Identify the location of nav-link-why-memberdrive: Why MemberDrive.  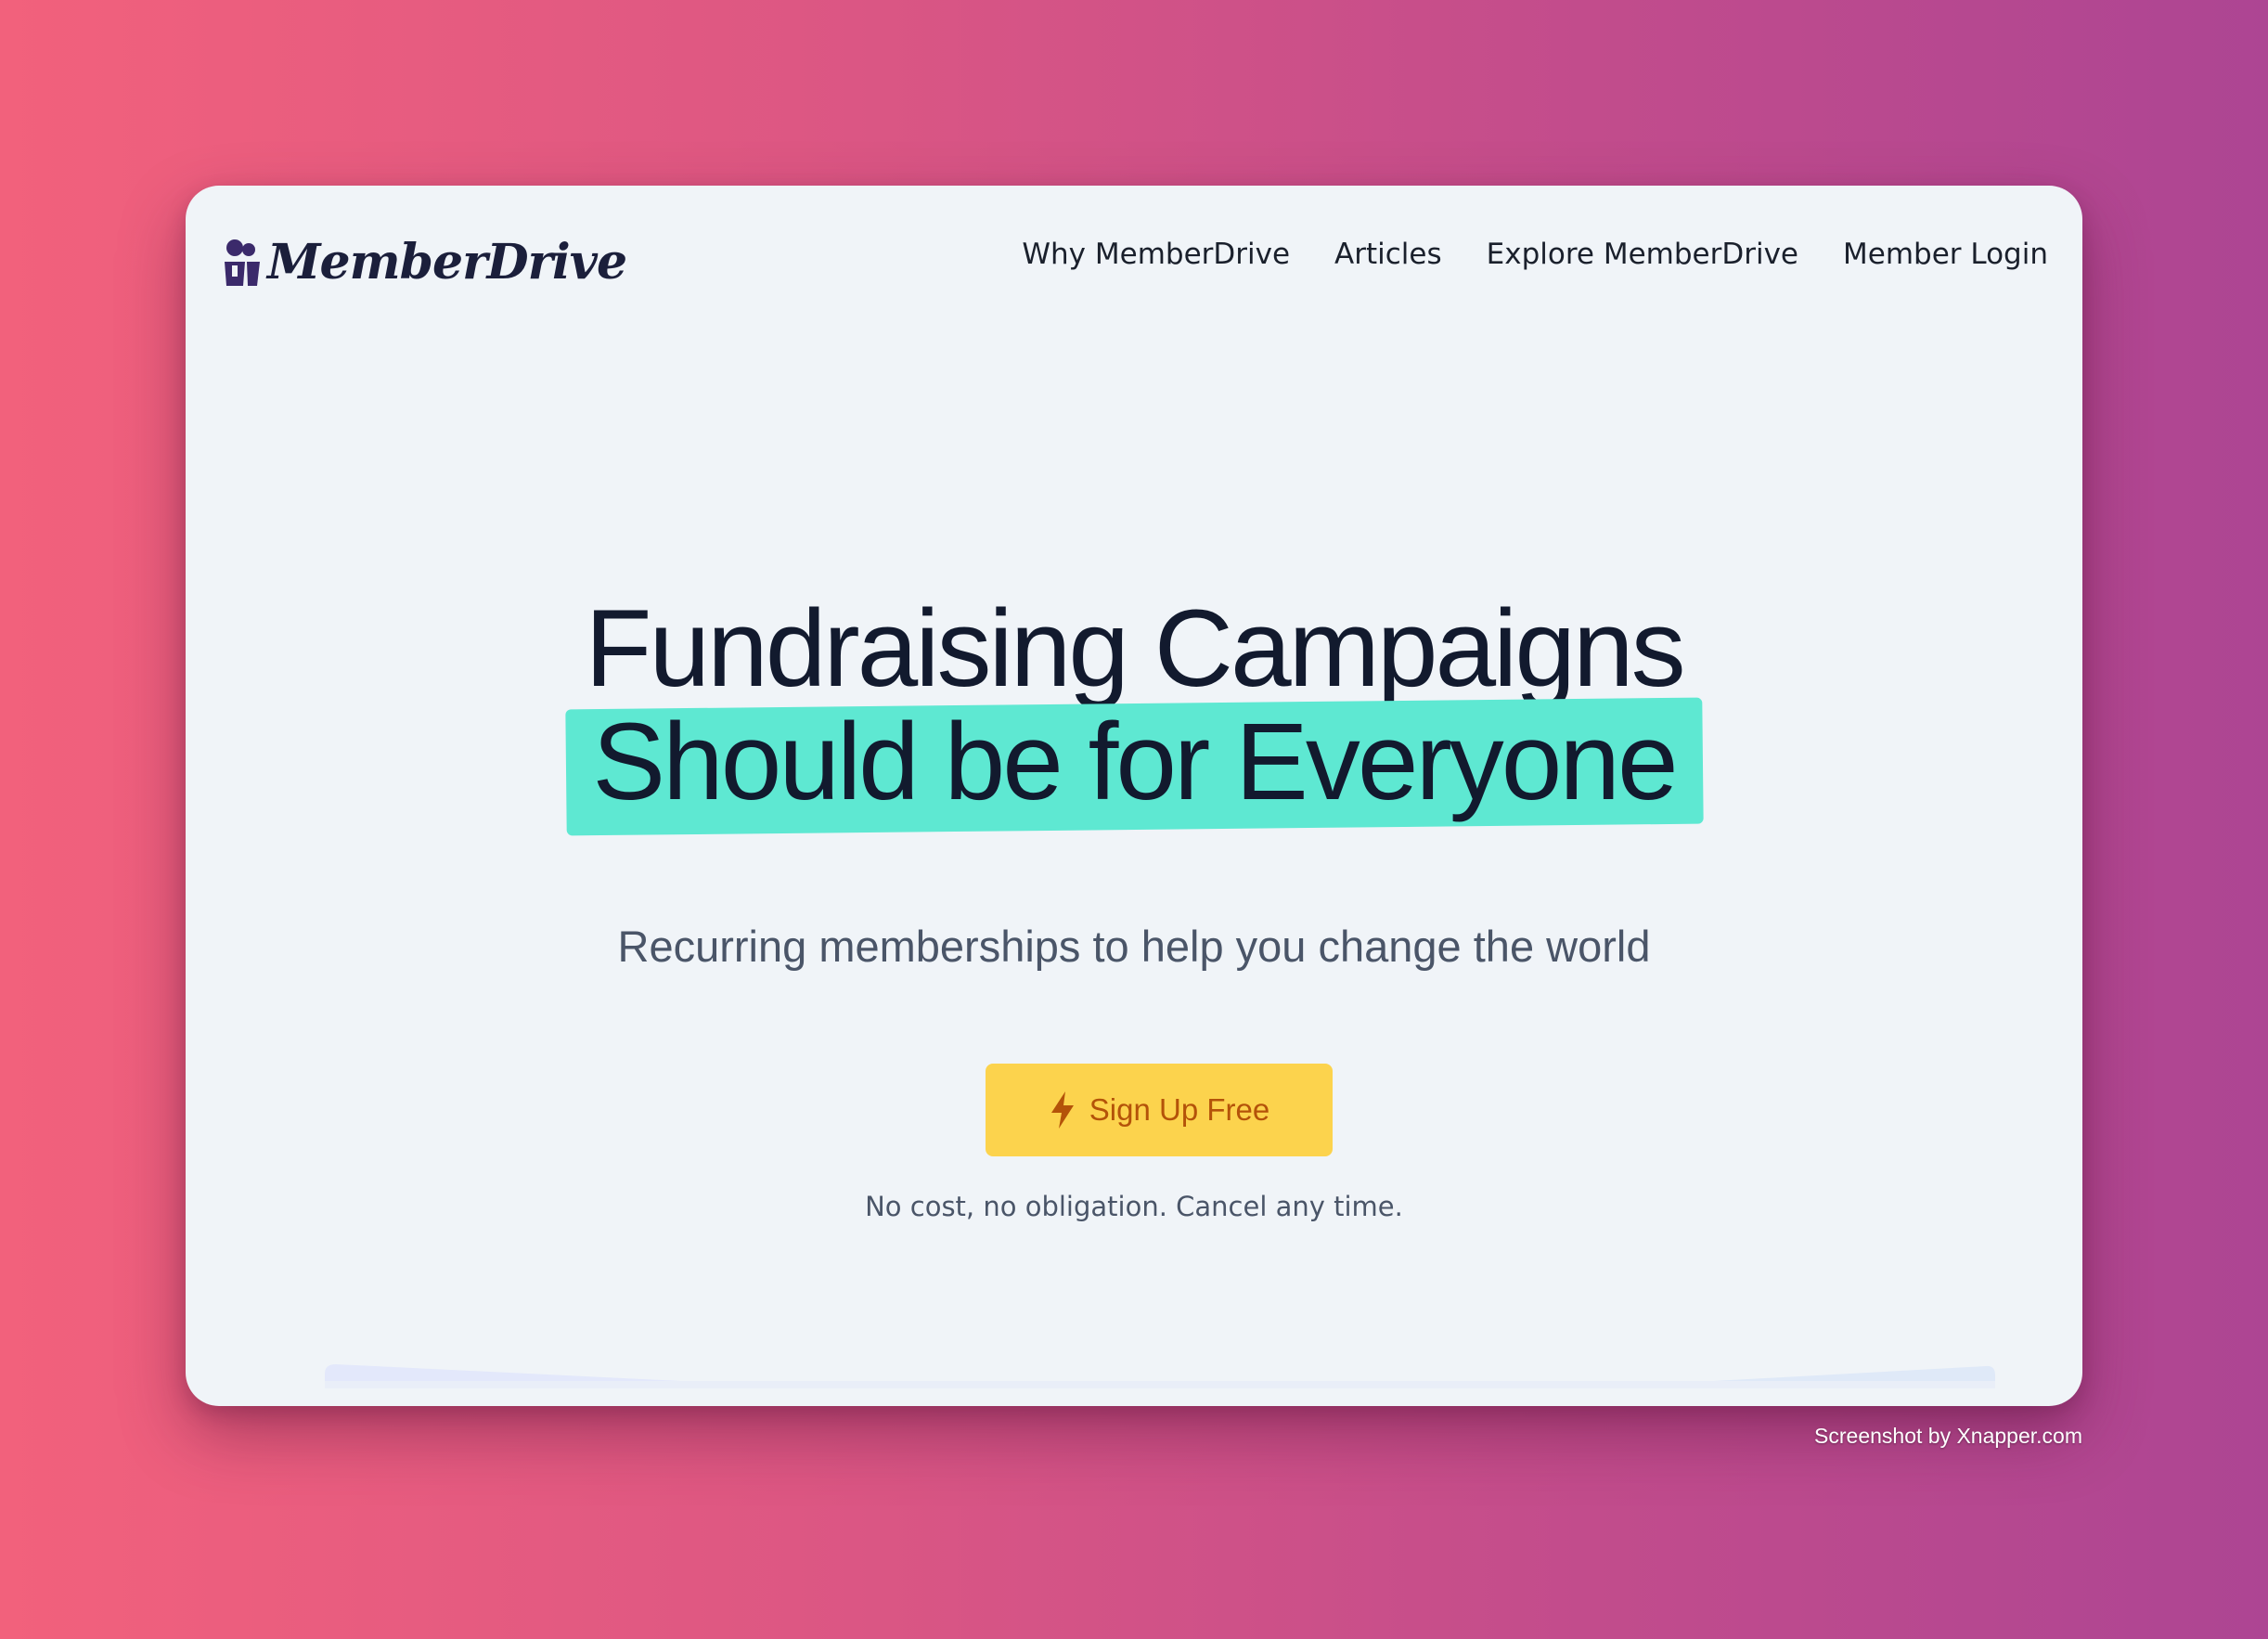
(1156, 254).